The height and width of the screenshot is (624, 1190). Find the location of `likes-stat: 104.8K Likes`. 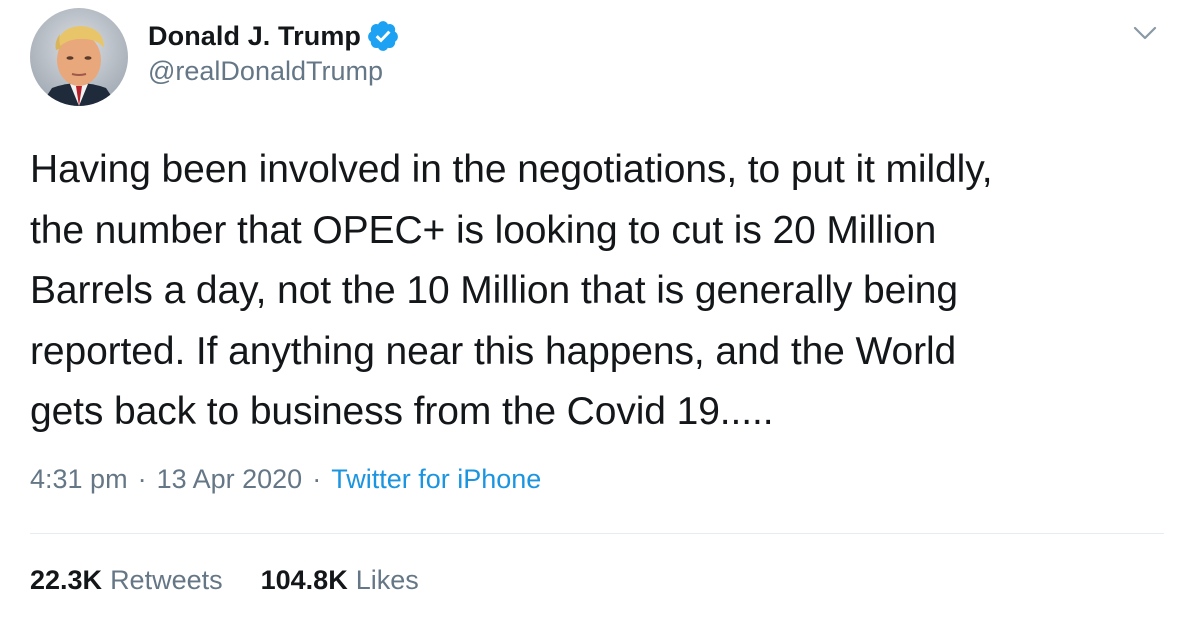

likes-stat: 104.8K Likes is located at coordinates (340, 580).